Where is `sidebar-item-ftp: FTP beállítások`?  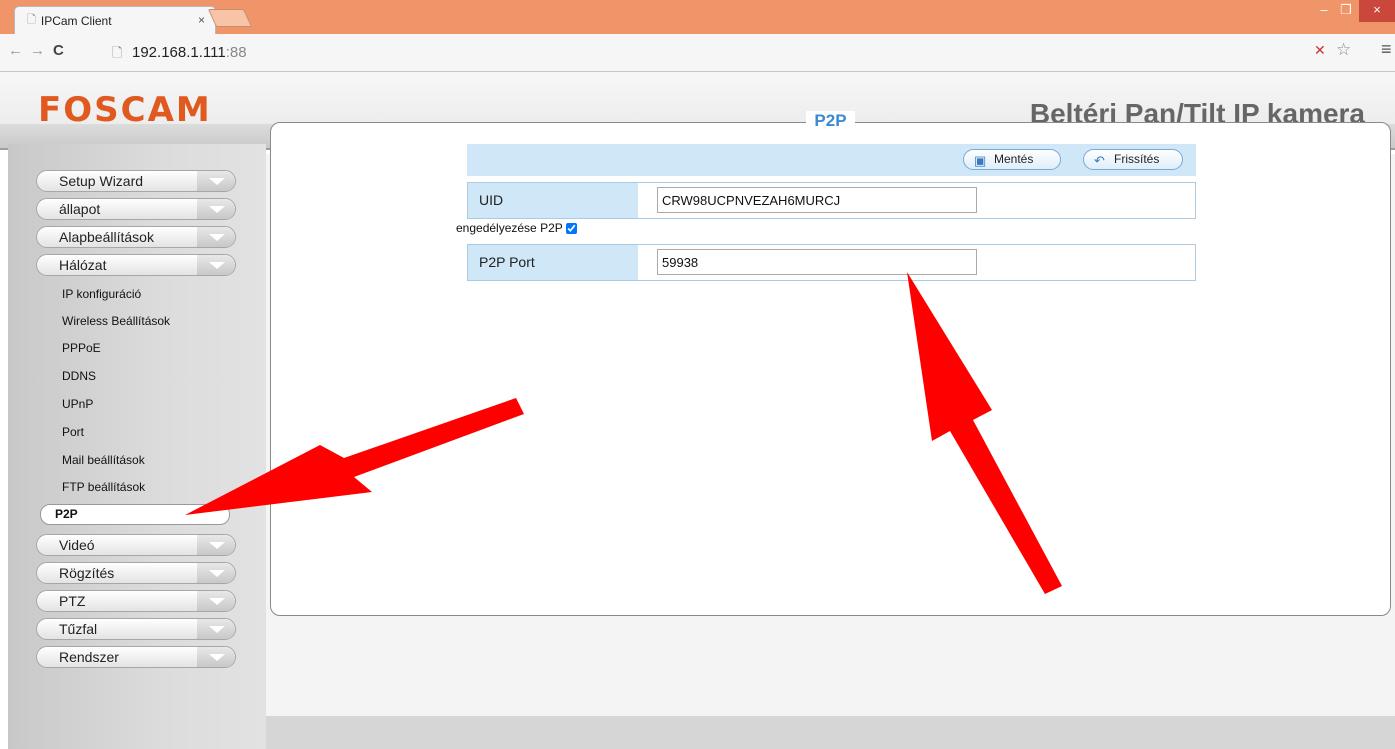
sidebar-item-ftp: FTP beállítások is located at coordinates (103, 487).